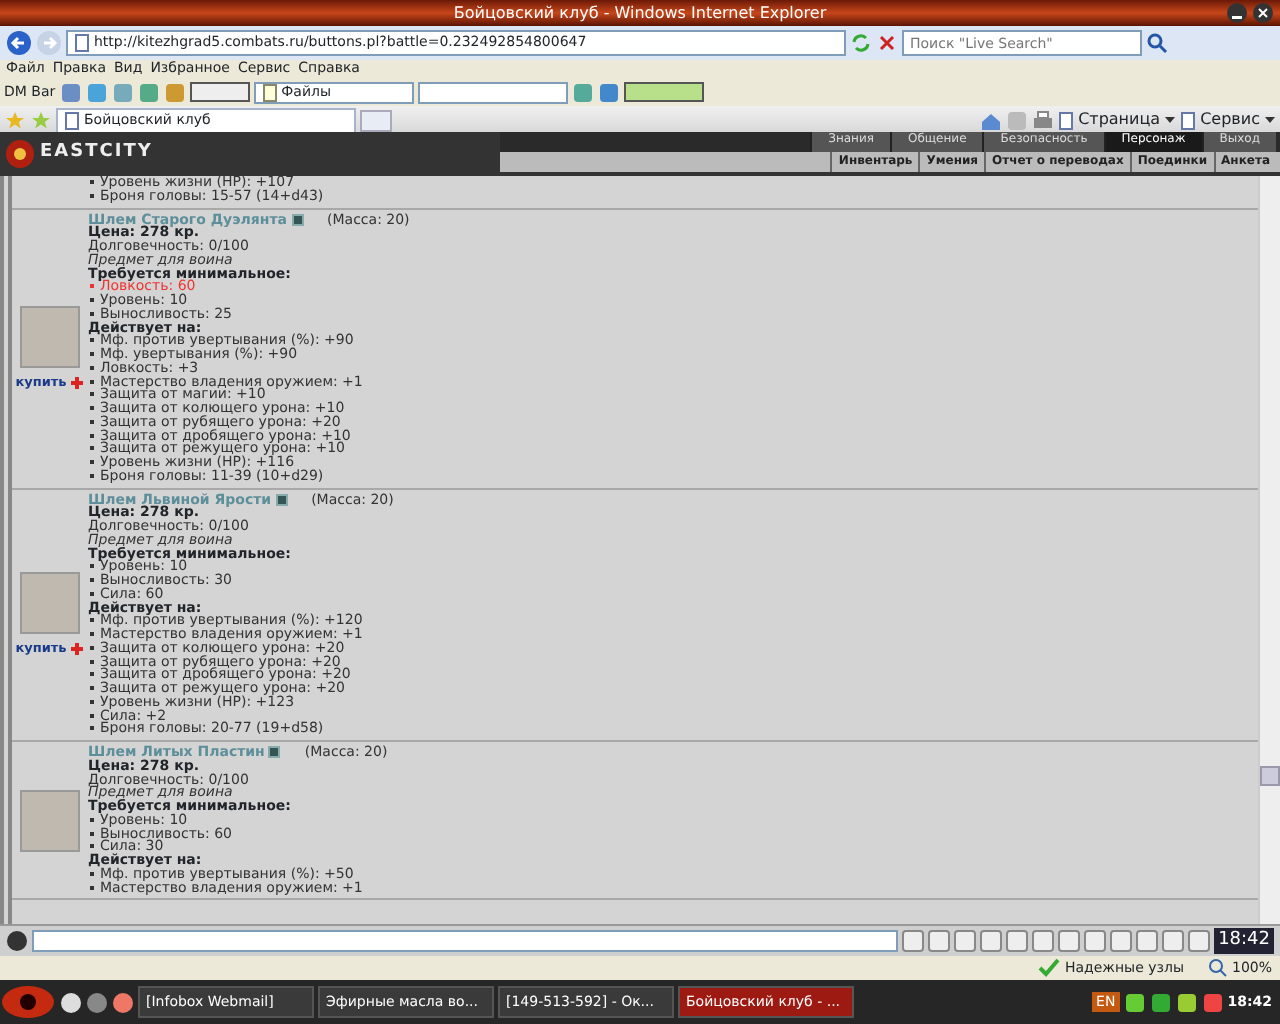 This screenshot has height=1024, width=1280. I want to click on chat-user-icon, so click(17, 941).